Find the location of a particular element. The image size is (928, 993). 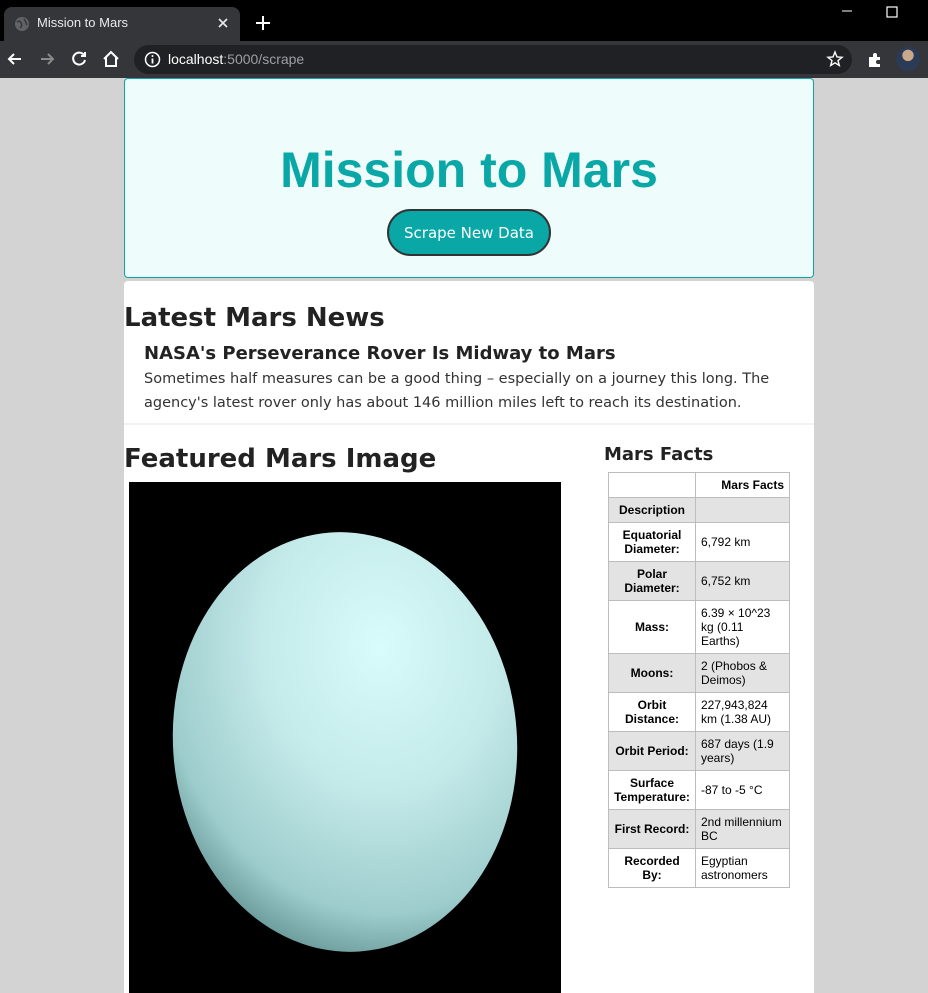

fact-label: Moons: is located at coordinates (652, 673).